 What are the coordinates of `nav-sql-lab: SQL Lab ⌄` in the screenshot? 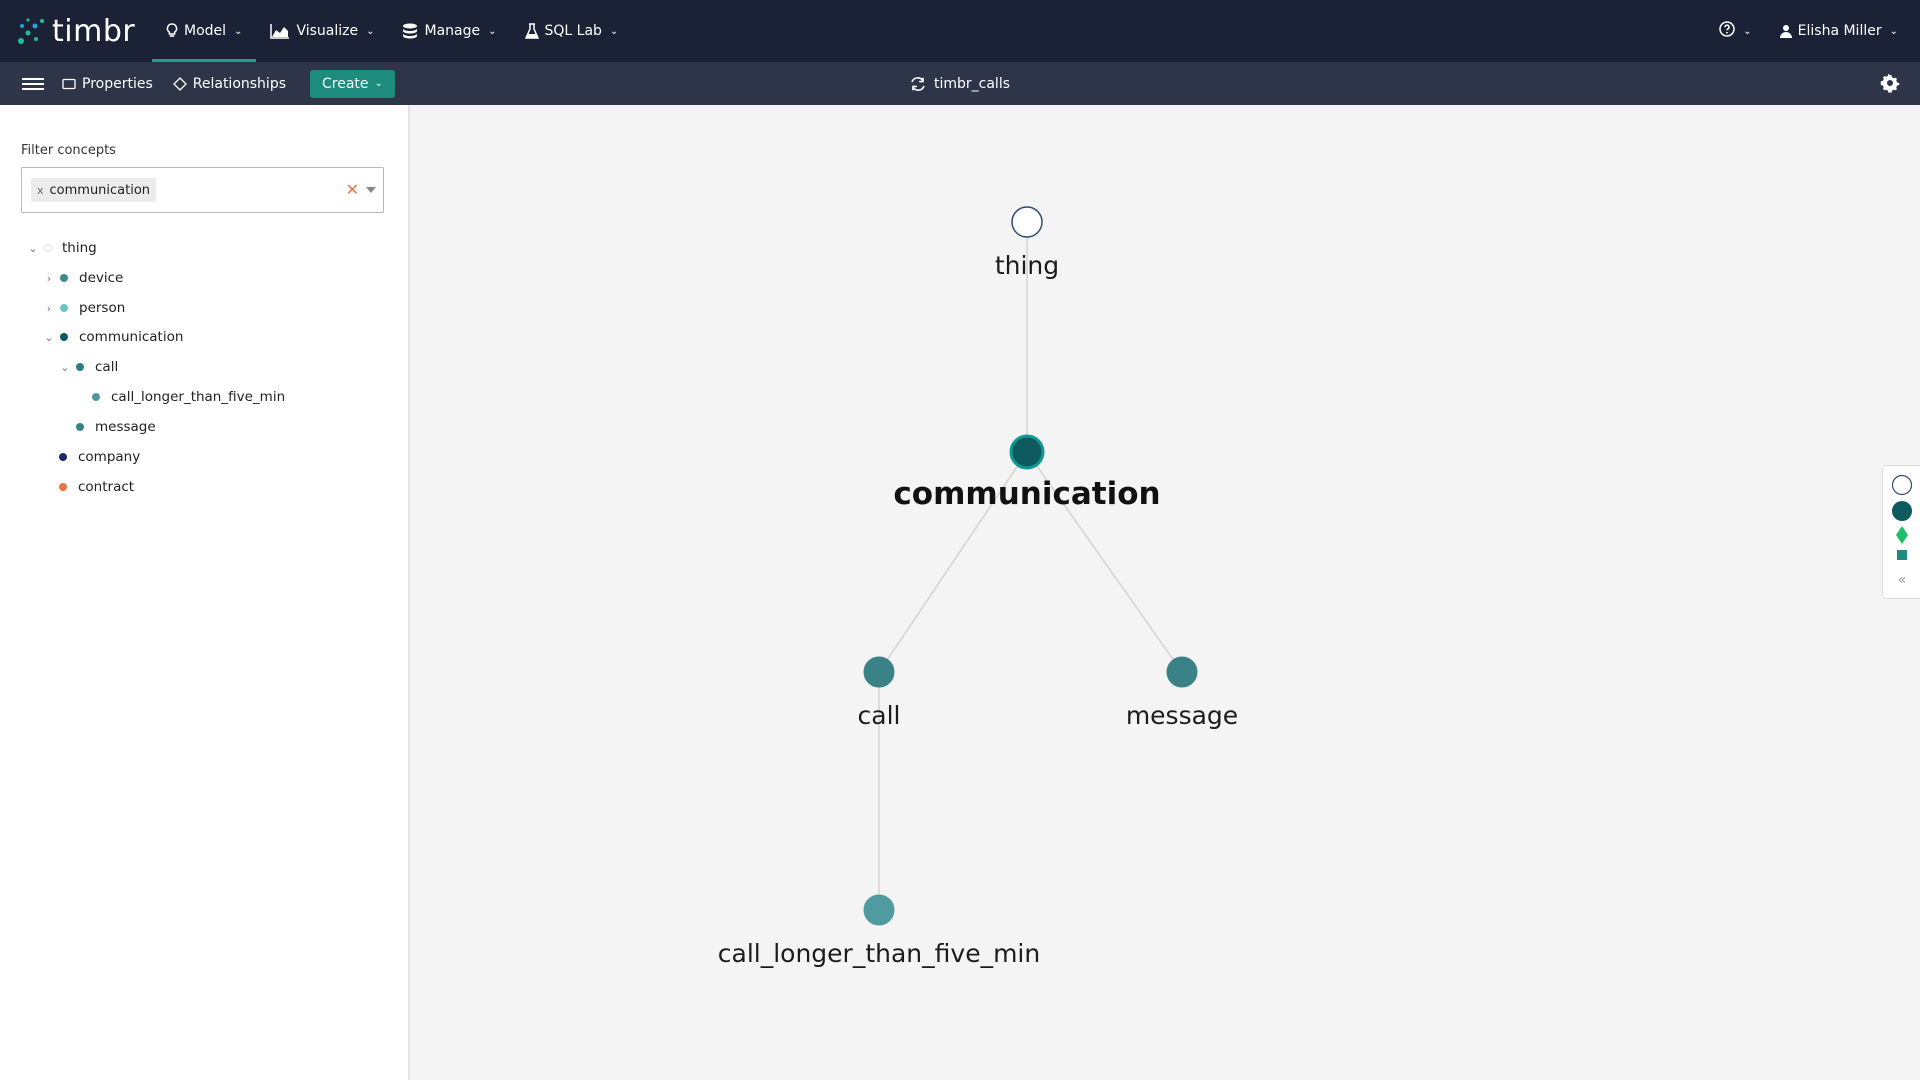 It's located at (572, 31).